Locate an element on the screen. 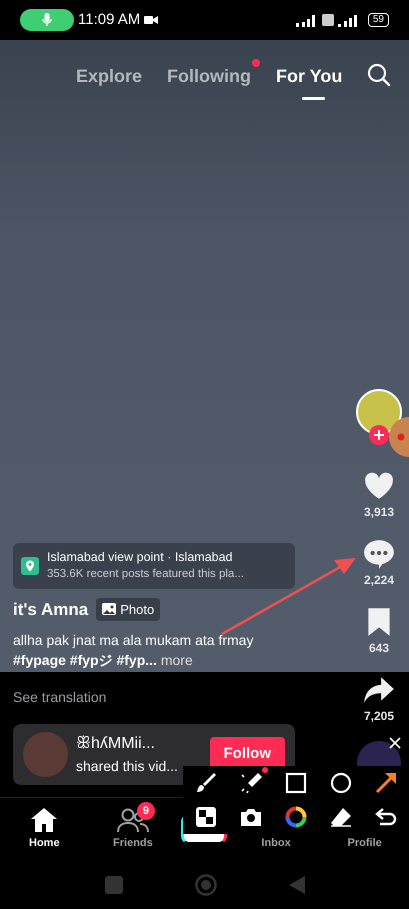 This screenshot has height=909, width=409. video-camera-icon is located at coordinates (151, 20).